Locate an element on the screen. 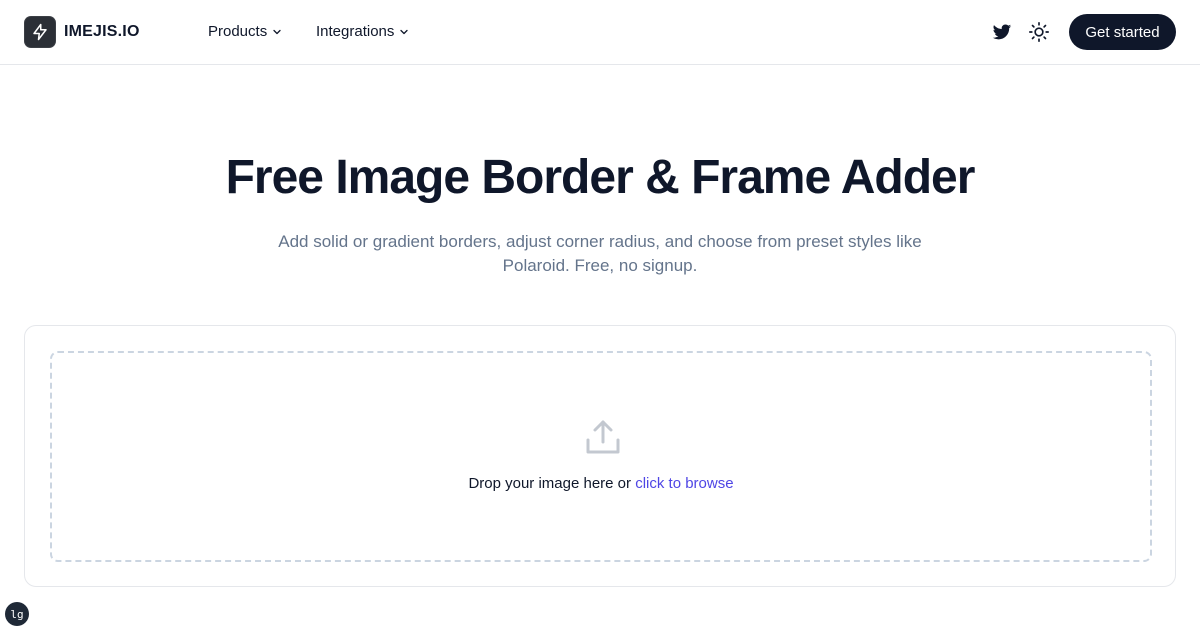 This screenshot has width=1200, height=630. drop-text: Drop your image here or is located at coordinates (550, 483).